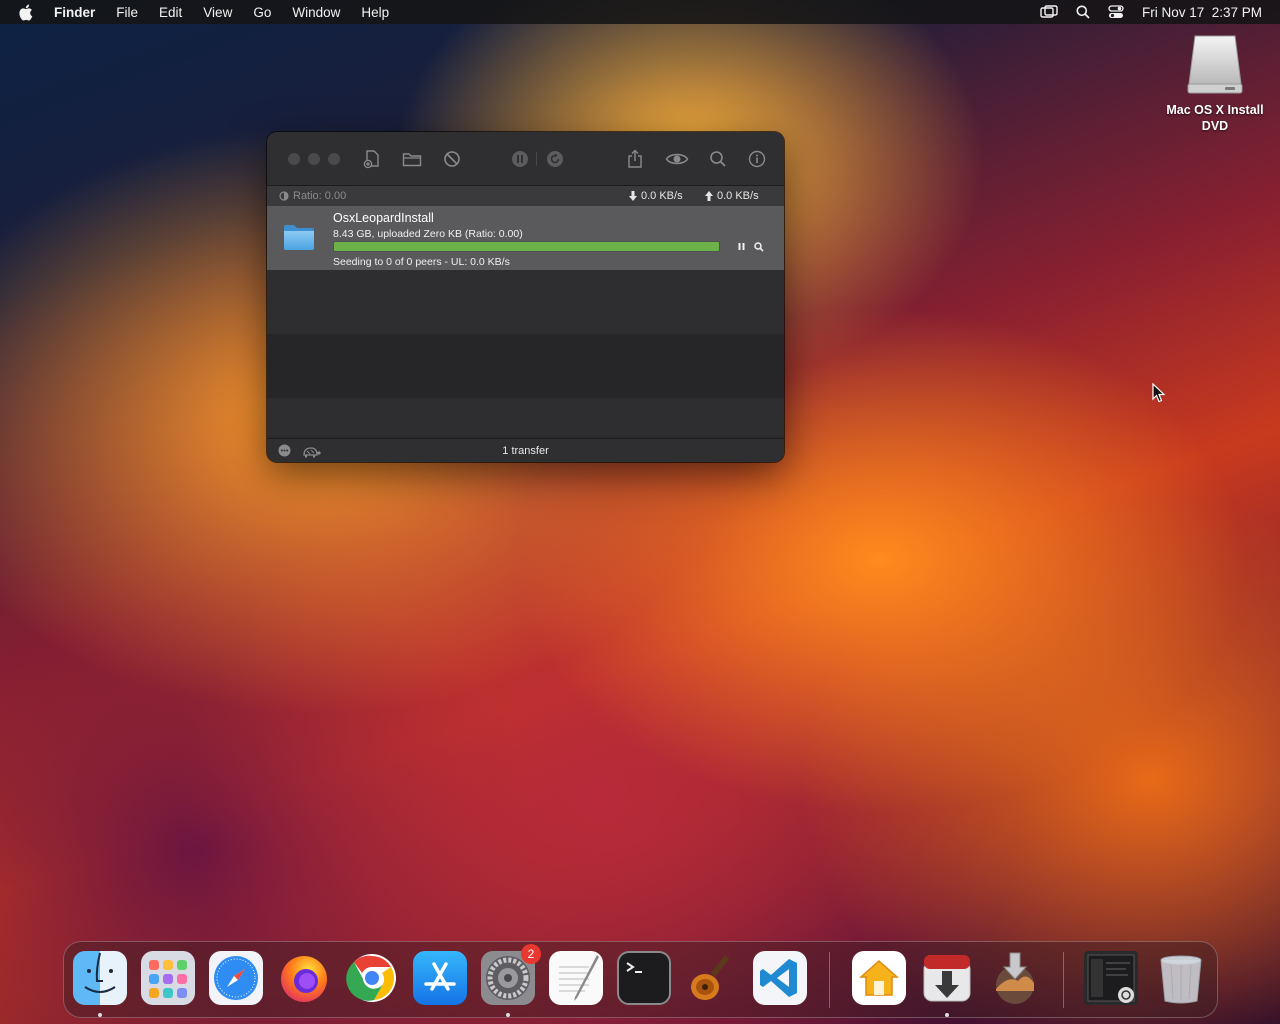 The image size is (1280, 1024). What do you see at coordinates (525, 196) in the screenshot?
I see `status-bar: Ratio: 0.00 0.0 KB/s 0.0 KB/s` at bounding box center [525, 196].